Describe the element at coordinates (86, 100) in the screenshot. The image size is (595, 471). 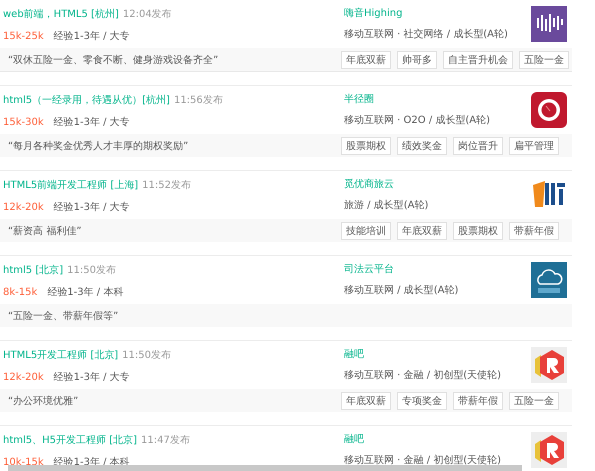
I see `job-title-link: html5（一经录用，待遇从优）[杭州]` at that location.